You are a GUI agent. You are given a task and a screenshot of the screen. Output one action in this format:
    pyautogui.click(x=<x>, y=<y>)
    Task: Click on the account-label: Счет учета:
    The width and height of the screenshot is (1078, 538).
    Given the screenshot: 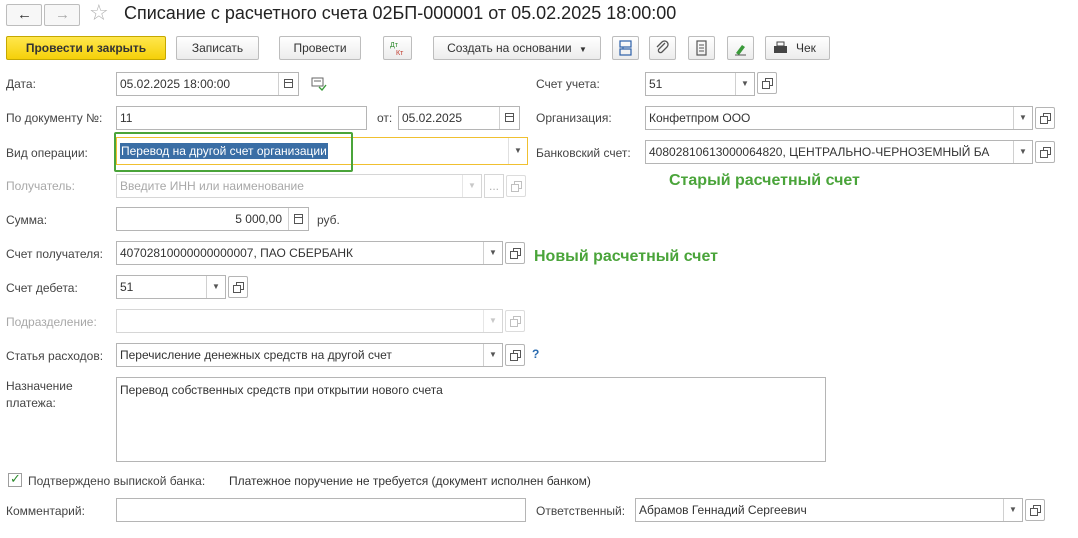 What is the action you would take?
    pyautogui.click(x=568, y=84)
    